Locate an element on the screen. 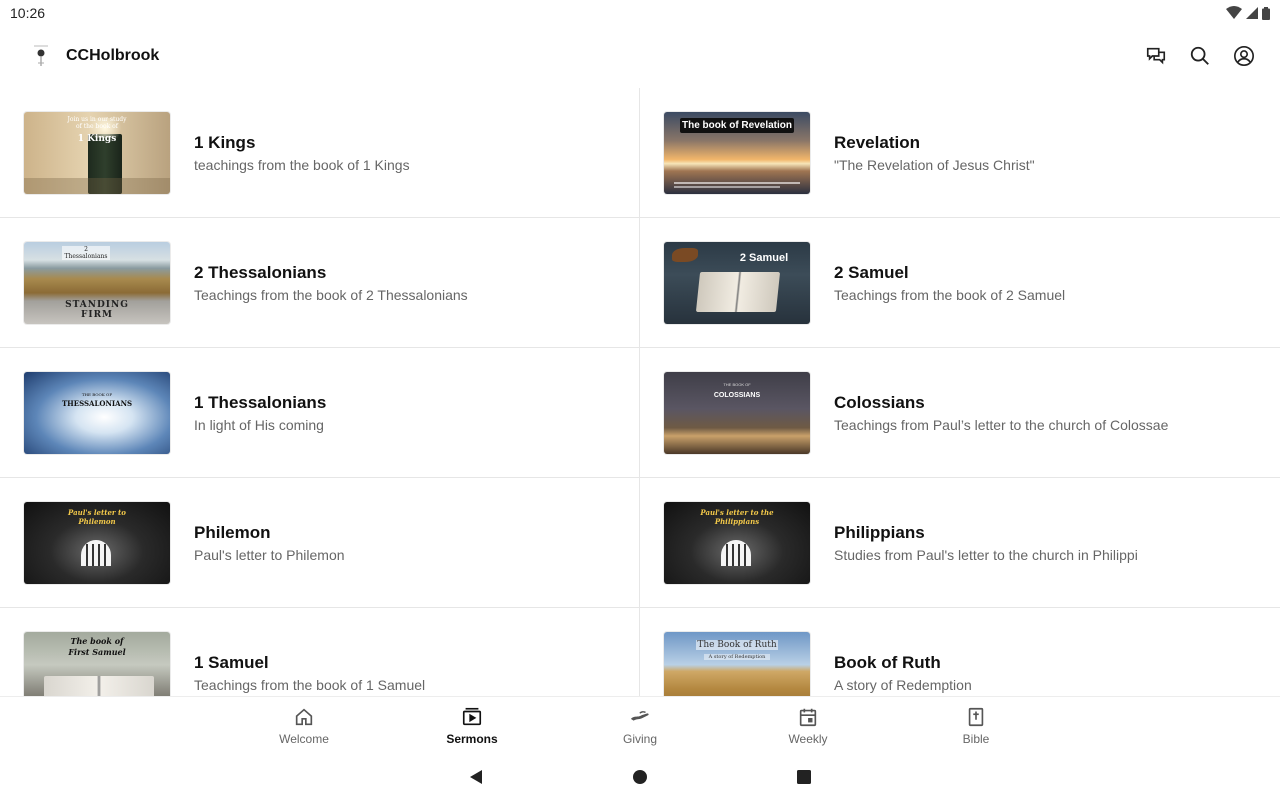 The image size is (1280, 800). status-time: 10:26 is located at coordinates (28, 13).